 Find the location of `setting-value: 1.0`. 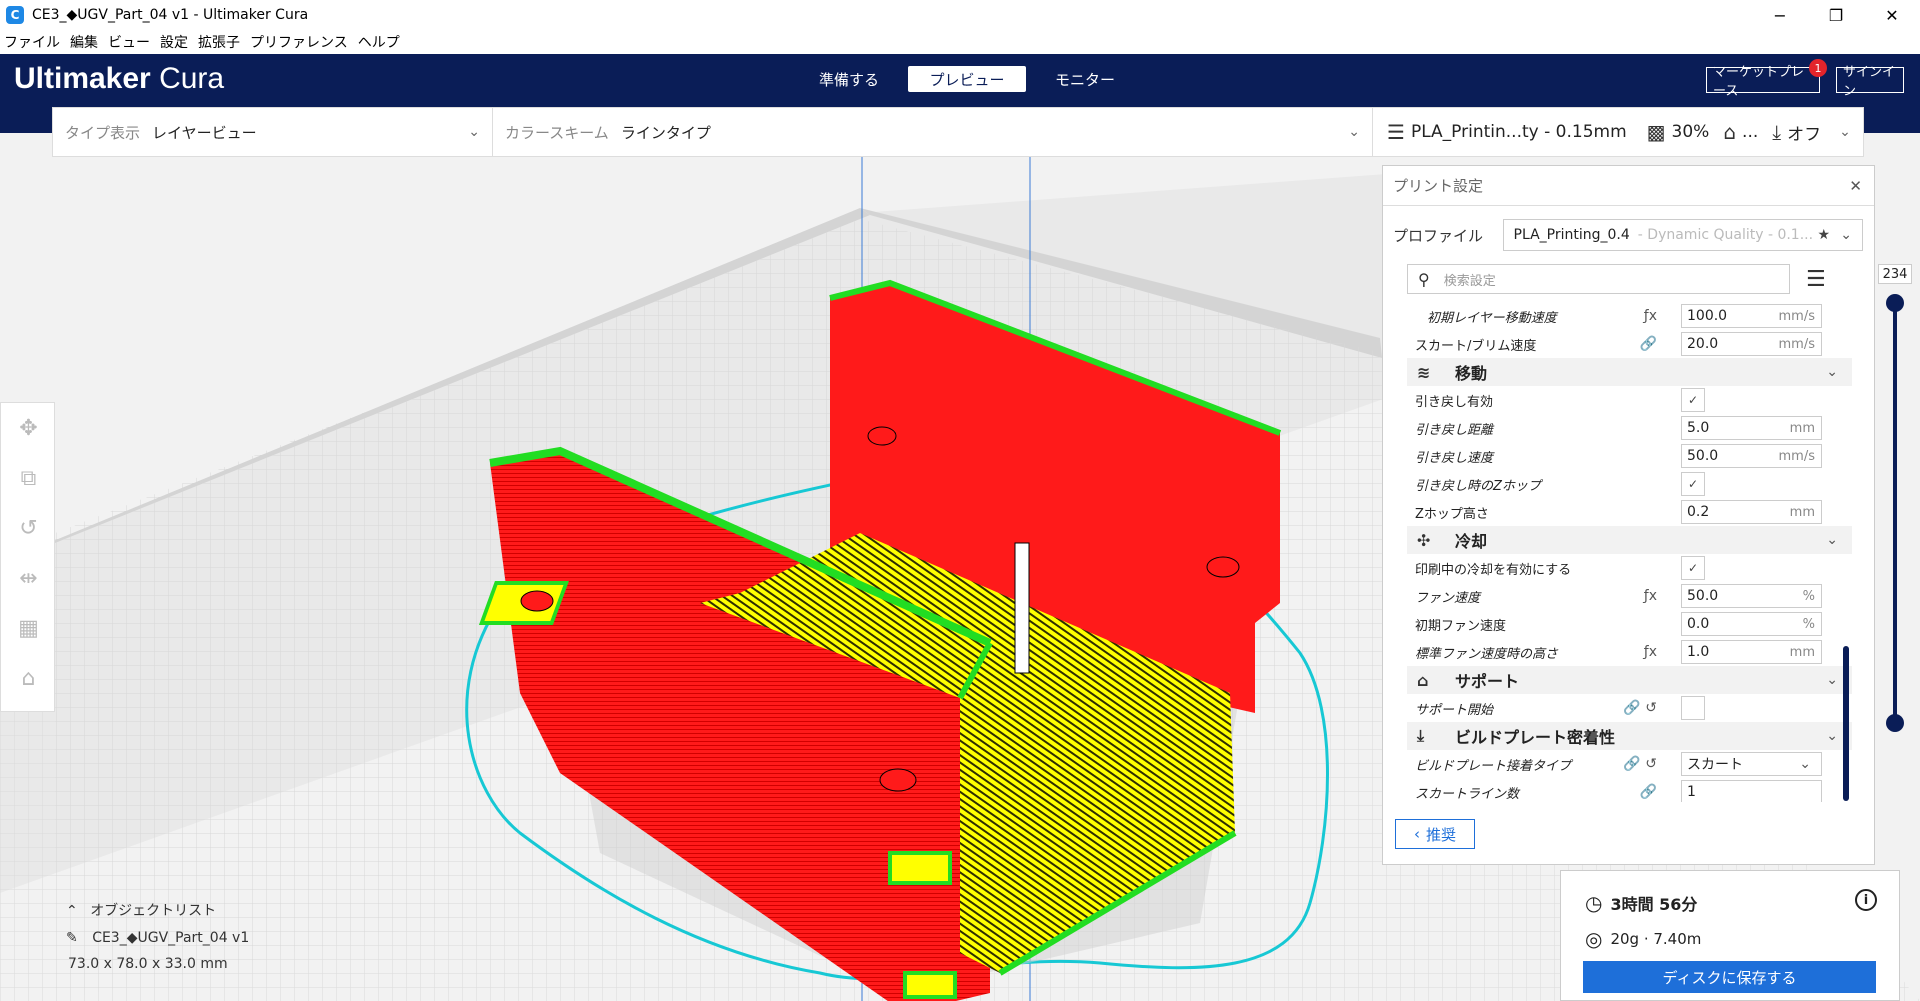

setting-value: 1.0 is located at coordinates (1698, 652).